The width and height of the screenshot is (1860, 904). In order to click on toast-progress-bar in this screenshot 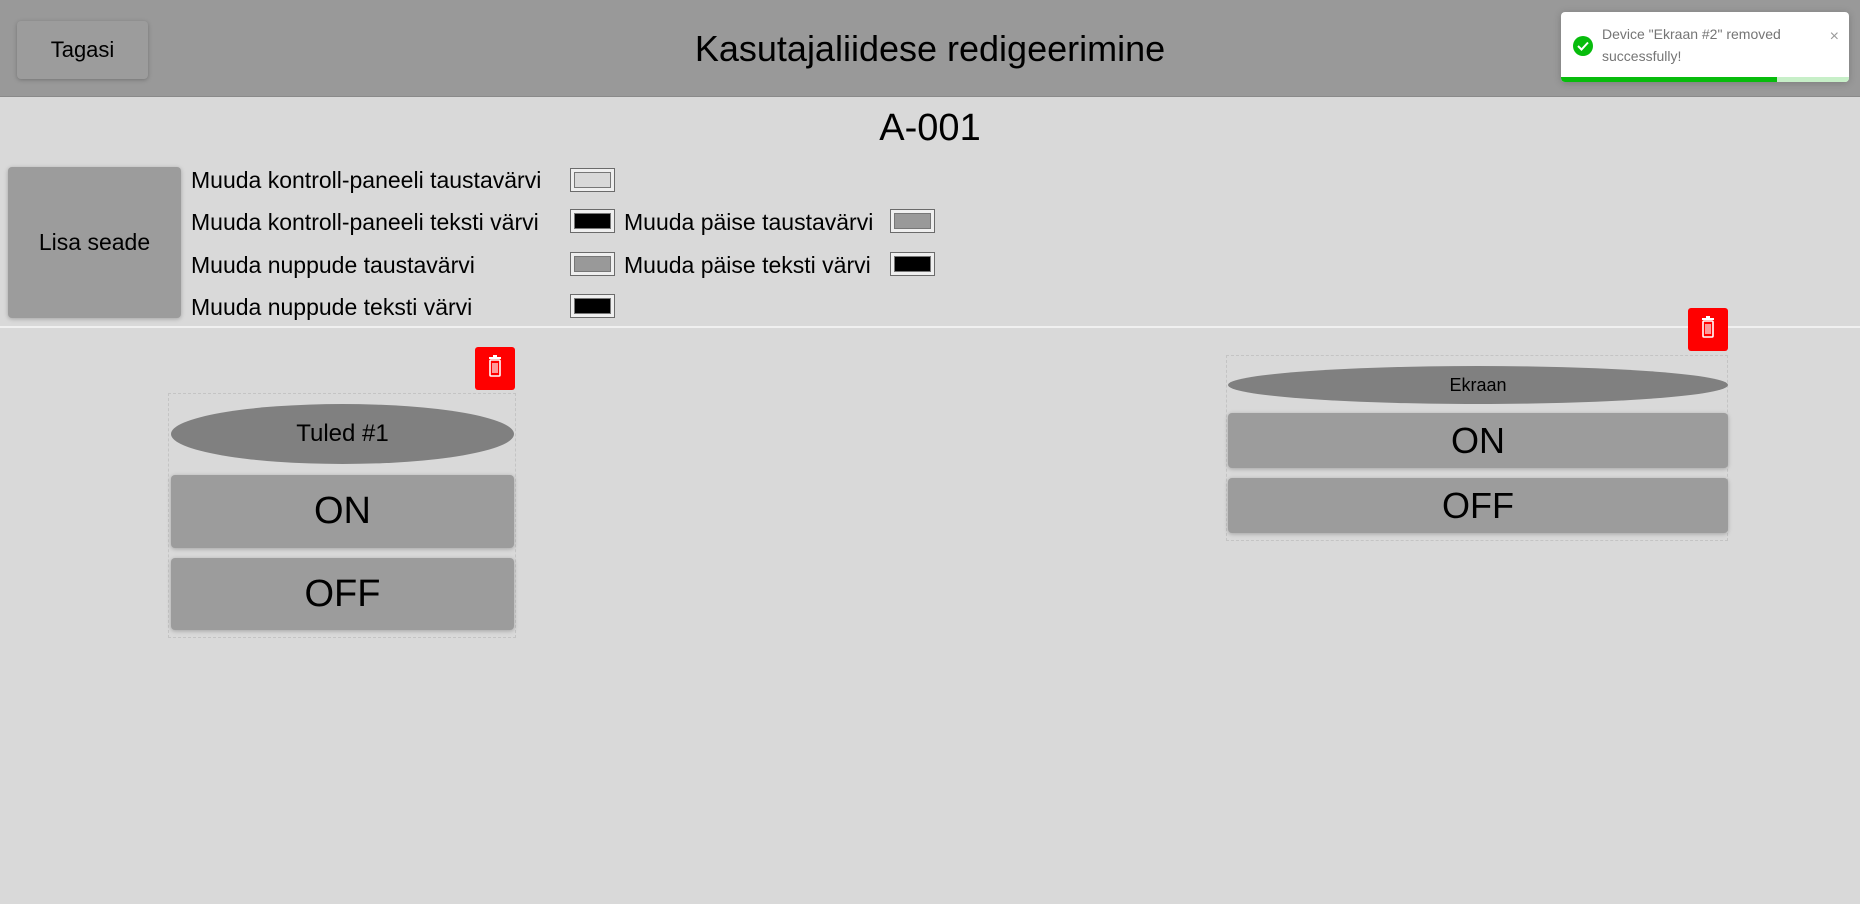, I will do `click(1669, 79)`.